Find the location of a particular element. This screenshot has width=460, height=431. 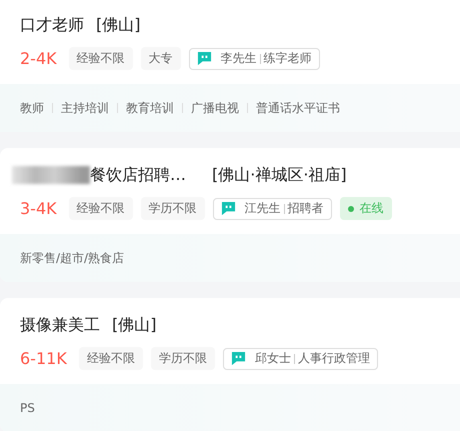

job-title: 口才老师 is located at coordinates (52, 25).